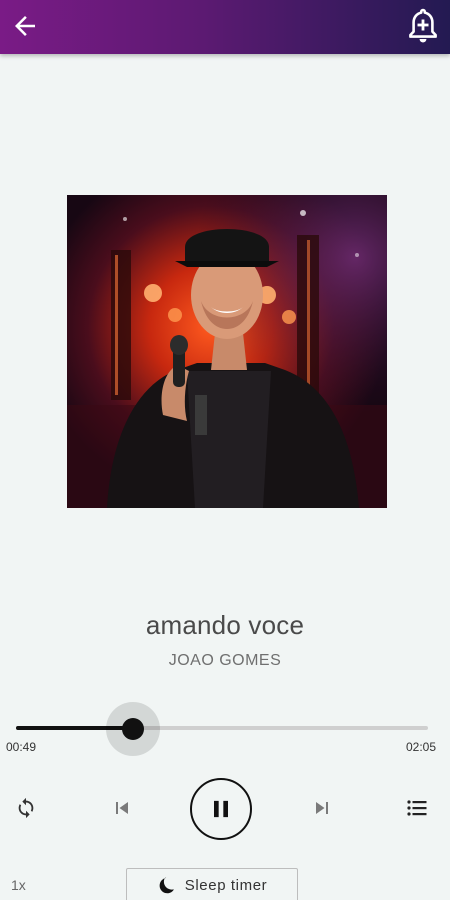 This screenshot has height=900, width=450. What do you see at coordinates (225, 27) in the screenshot?
I see `top-app-bar` at bounding box center [225, 27].